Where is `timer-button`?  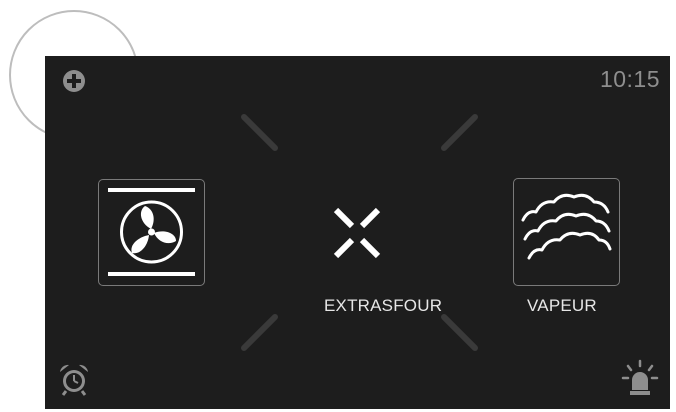 timer-button is located at coordinates (74, 379).